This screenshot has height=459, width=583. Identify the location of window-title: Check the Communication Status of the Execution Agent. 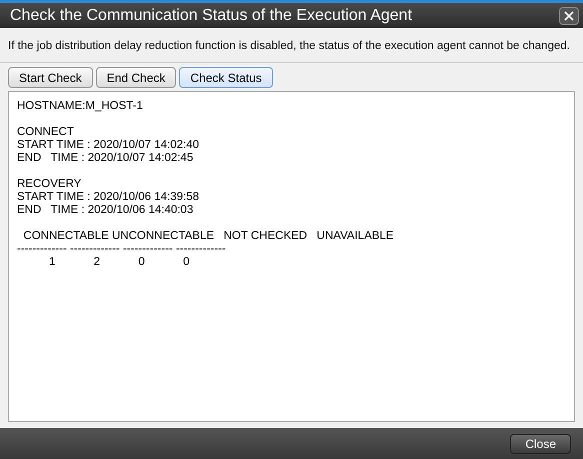
(211, 16).